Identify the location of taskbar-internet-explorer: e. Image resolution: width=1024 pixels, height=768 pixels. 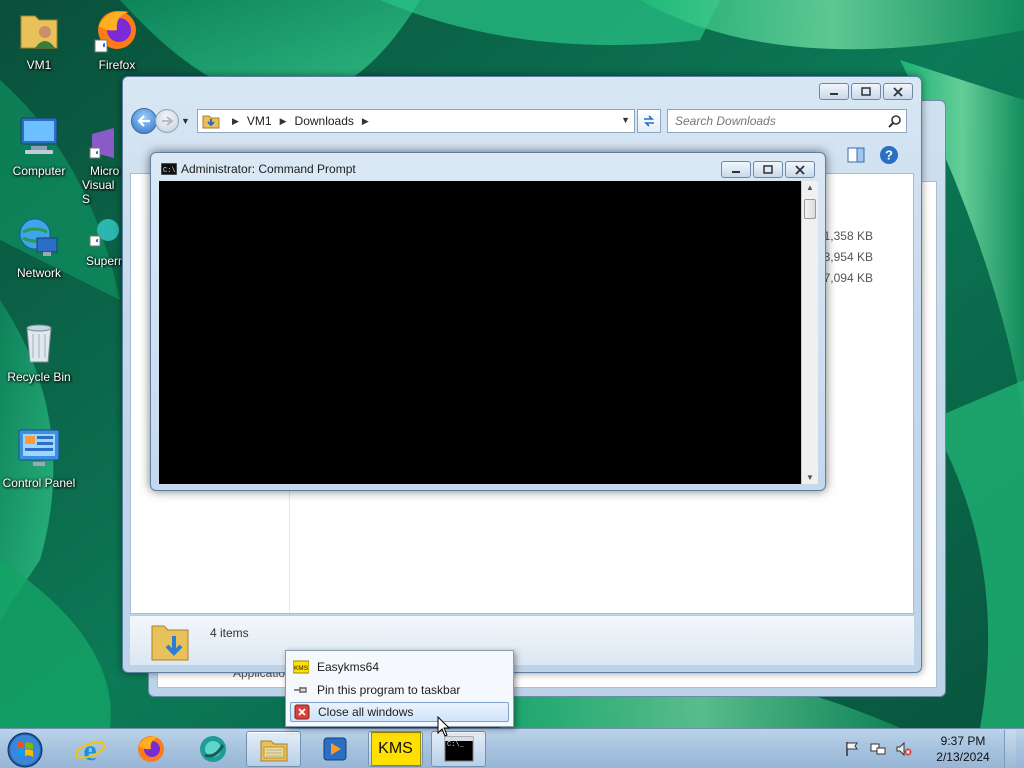
(89, 749).